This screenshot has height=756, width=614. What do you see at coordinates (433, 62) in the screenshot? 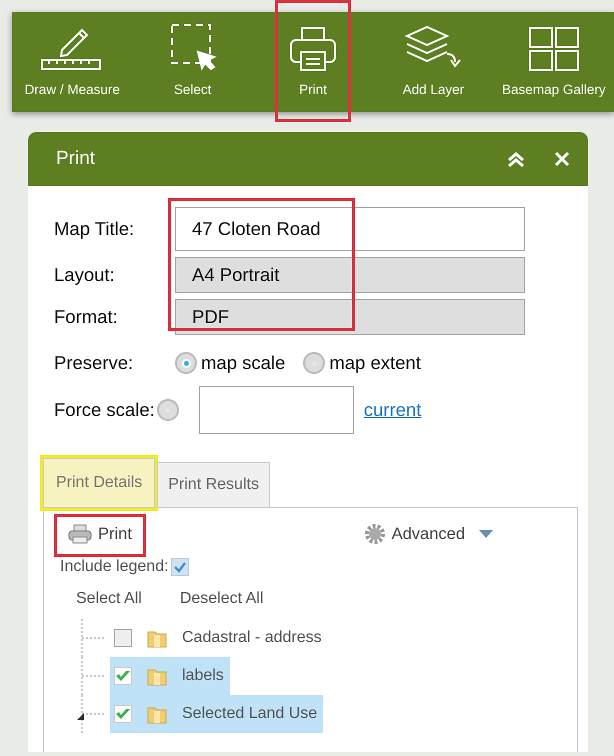
I see `toolbar-button: Add Layer` at bounding box center [433, 62].